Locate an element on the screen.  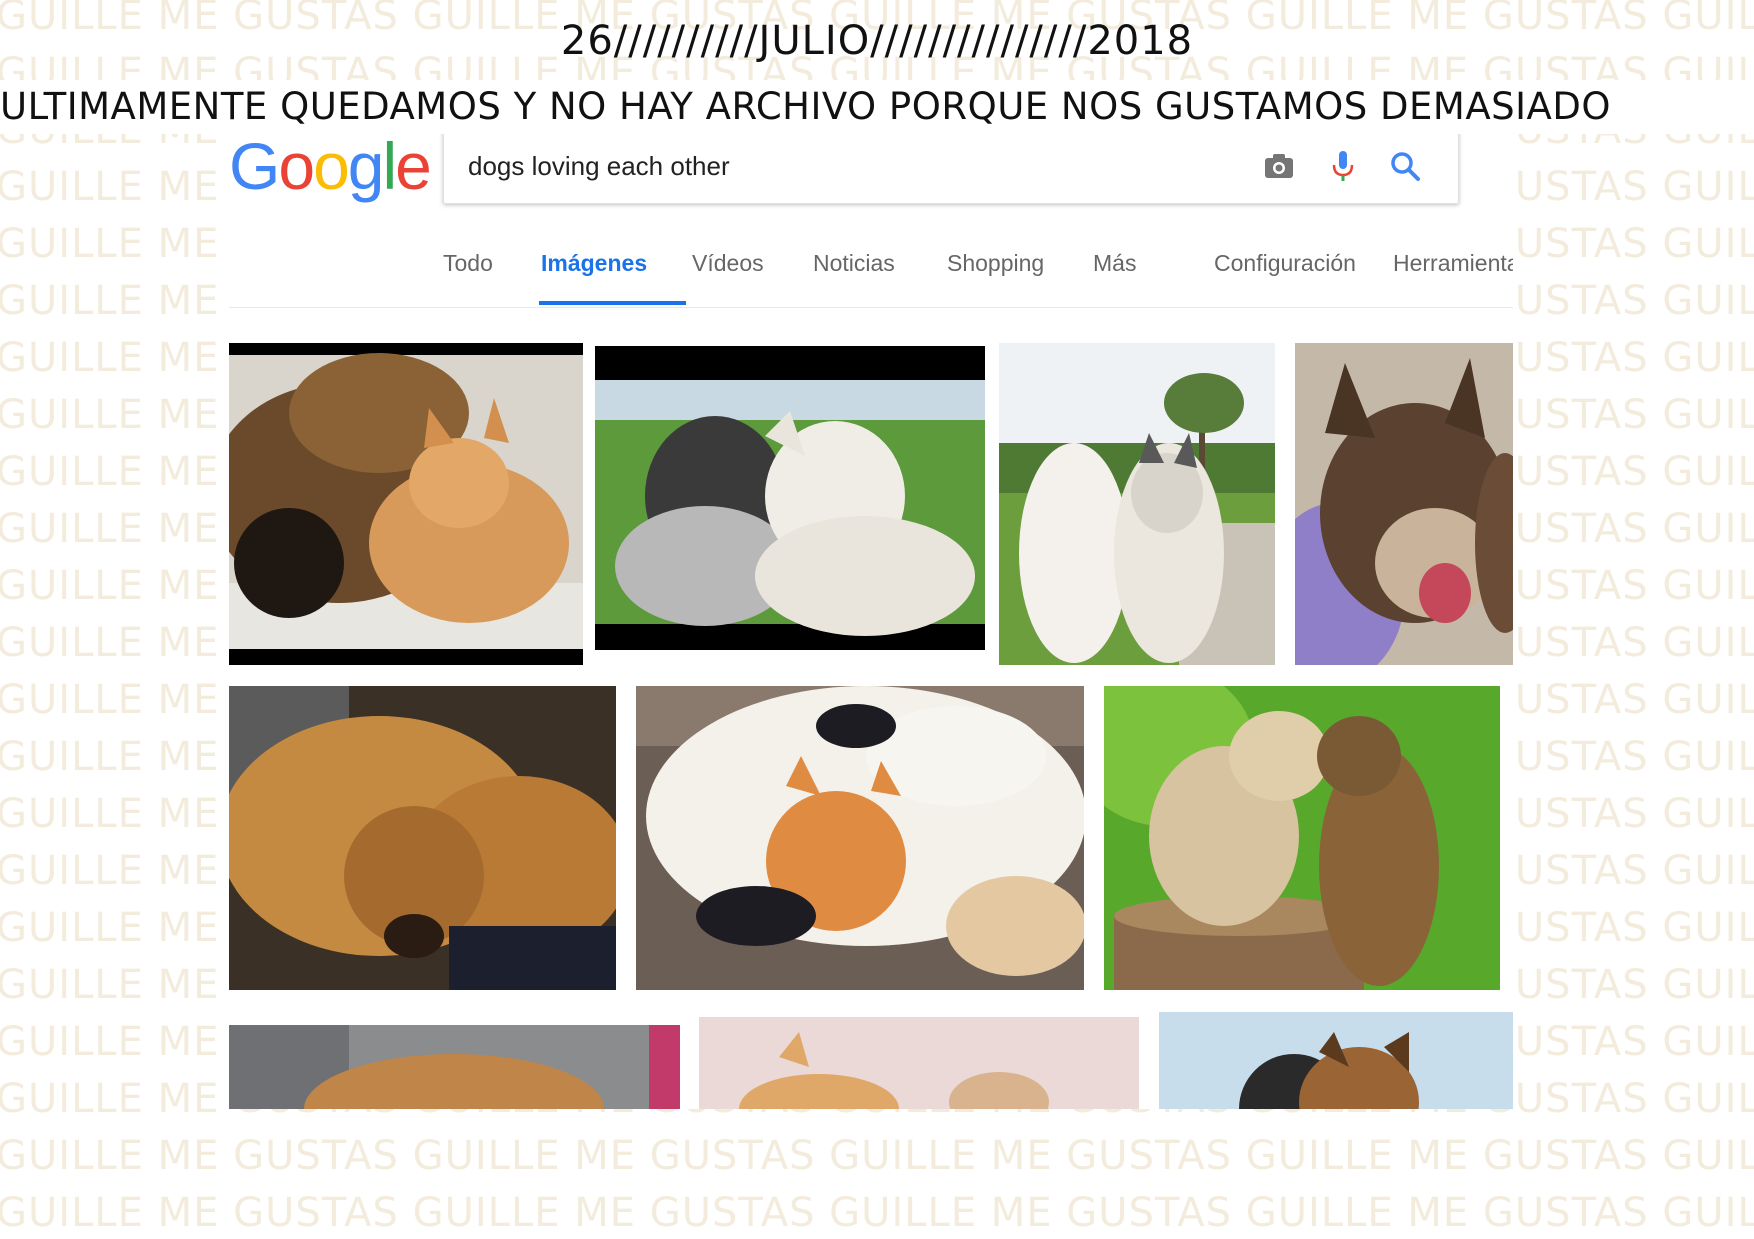
active-tab-indicator is located at coordinates (612, 303).